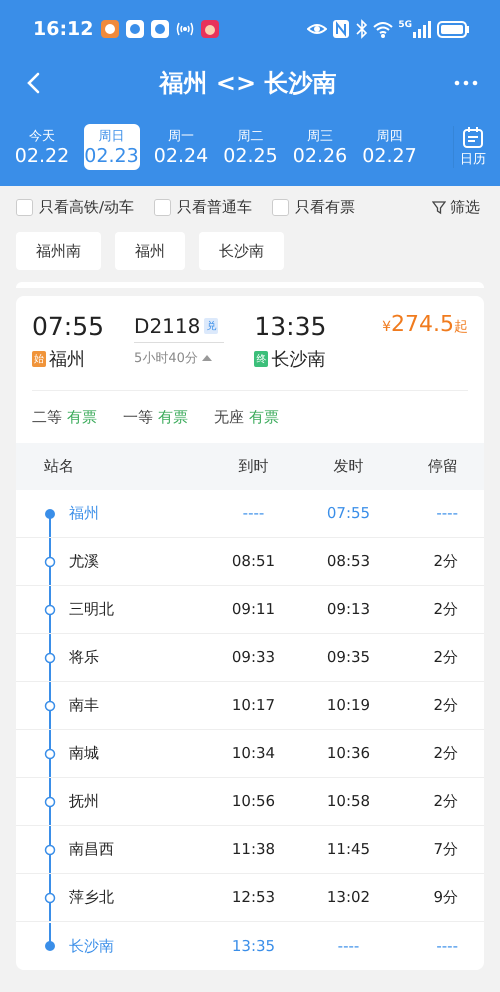 The width and height of the screenshot is (500, 992). Describe the element at coordinates (349, 657) in the screenshot. I see `departure-cell-text: 09:35` at that location.